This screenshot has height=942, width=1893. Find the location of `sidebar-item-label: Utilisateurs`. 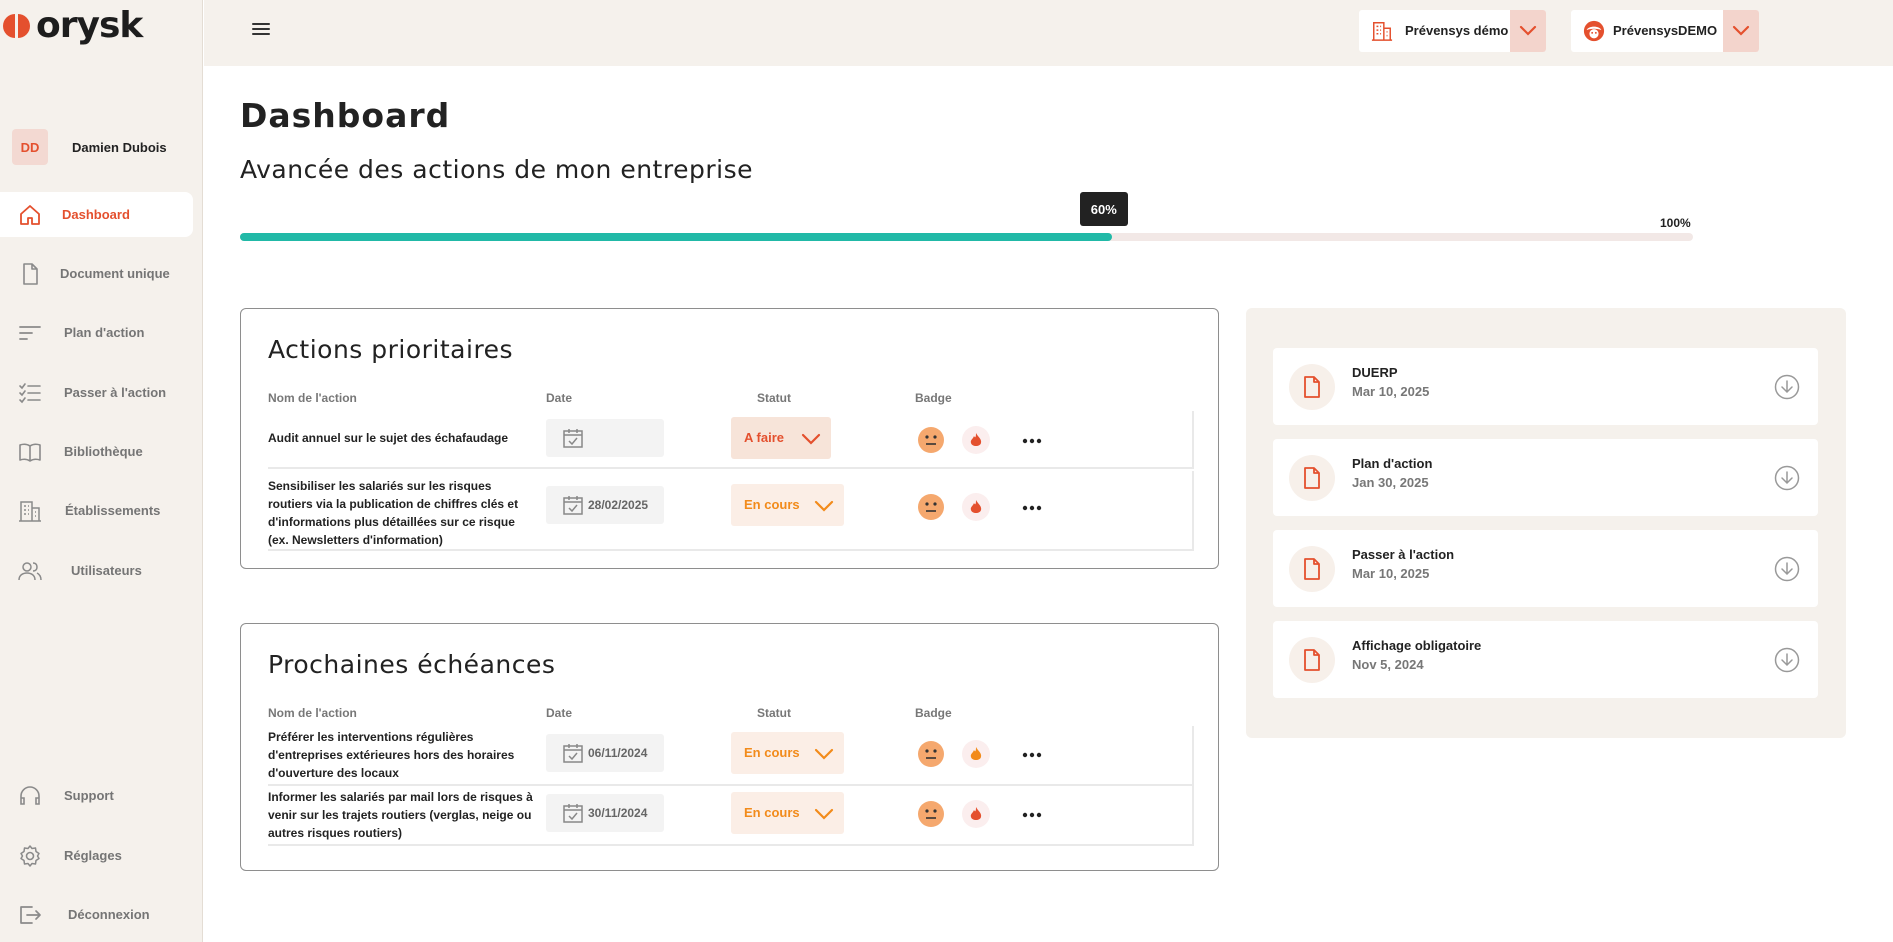

sidebar-item-label: Utilisateurs is located at coordinates (106, 570).